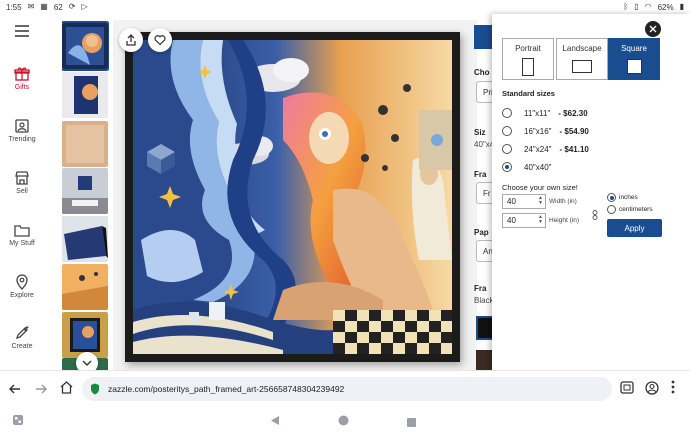  Describe the element at coordinates (636, 209) in the screenshot. I see `unit-label: centimeters` at that location.